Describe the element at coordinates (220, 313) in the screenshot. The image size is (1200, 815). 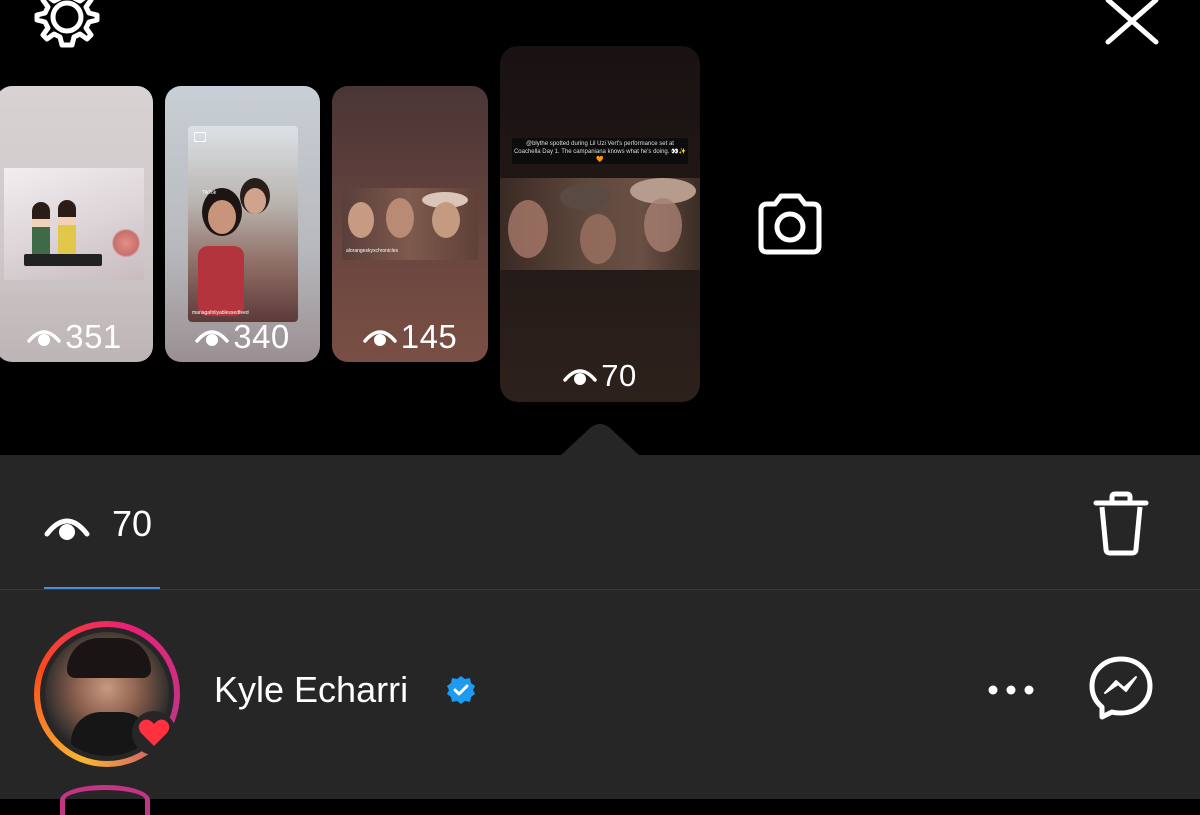
I see `story-handle-text: mariagafoliyablessedfeed` at that location.